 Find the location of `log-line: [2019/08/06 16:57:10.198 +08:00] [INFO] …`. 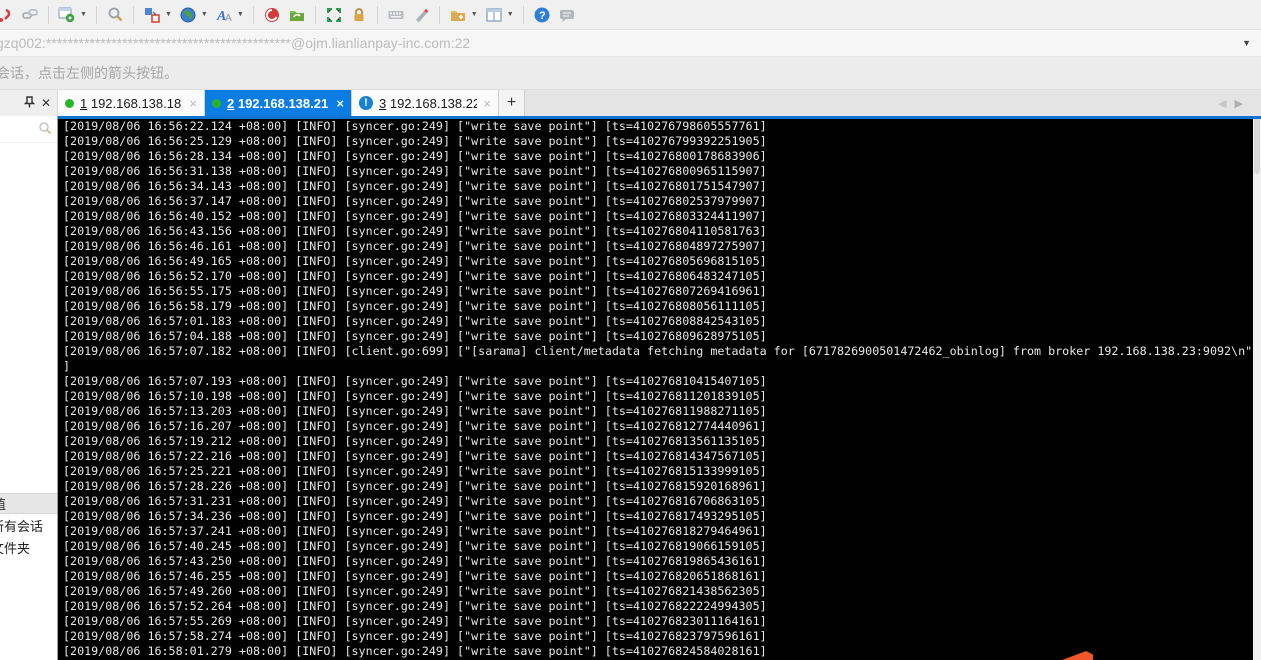

log-line: [2019/08/06 16:57:10.198 +08:00] [INFO] … is located at coordinates (415, 396).